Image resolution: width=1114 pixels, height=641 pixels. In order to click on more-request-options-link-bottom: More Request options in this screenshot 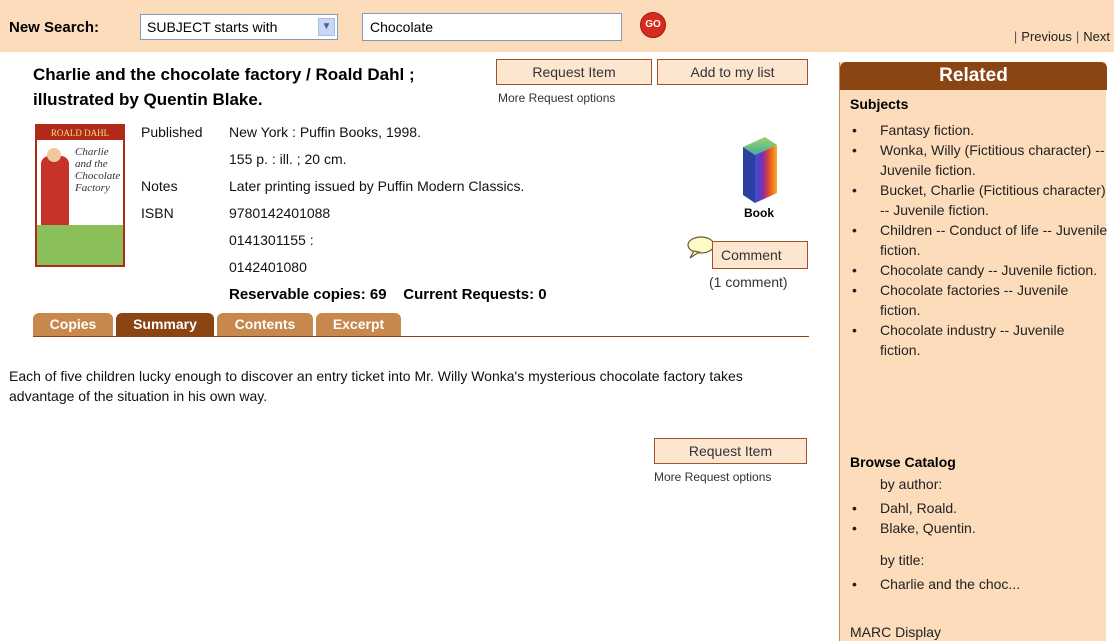, I will do `click(712, 477)`.